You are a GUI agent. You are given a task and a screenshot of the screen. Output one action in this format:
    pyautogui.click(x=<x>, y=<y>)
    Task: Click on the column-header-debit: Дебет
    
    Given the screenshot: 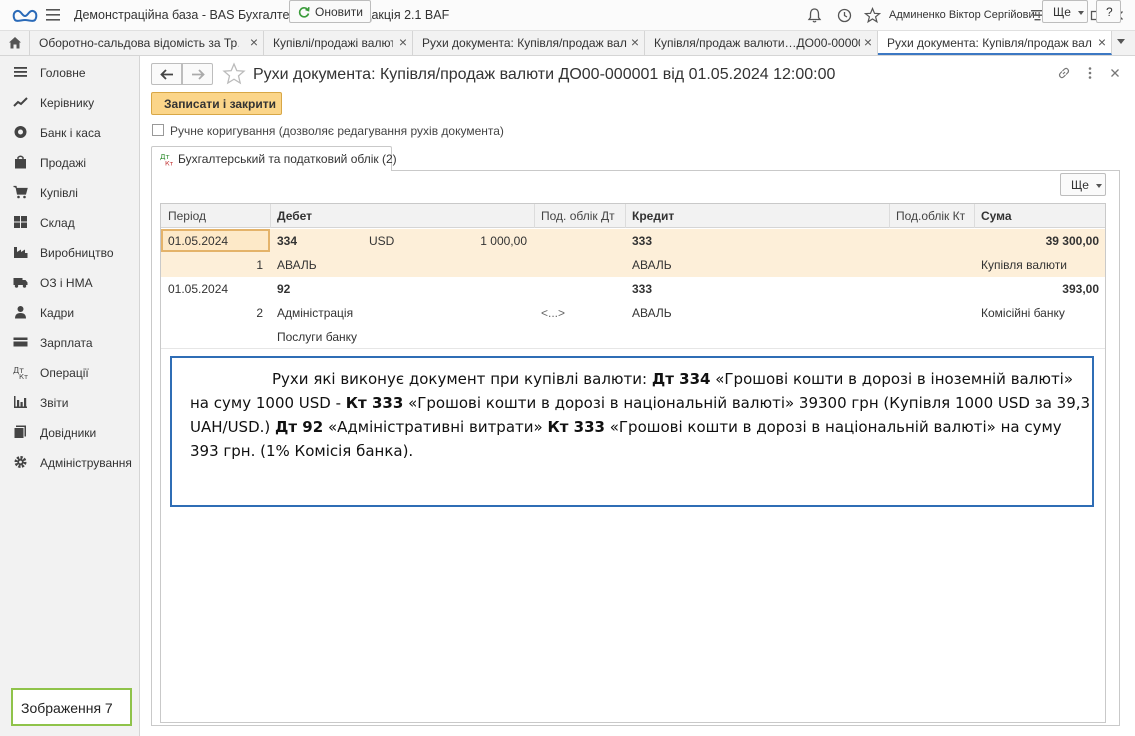 What is the action you would take?
    pyautogui.click(x=294, y=216)
    